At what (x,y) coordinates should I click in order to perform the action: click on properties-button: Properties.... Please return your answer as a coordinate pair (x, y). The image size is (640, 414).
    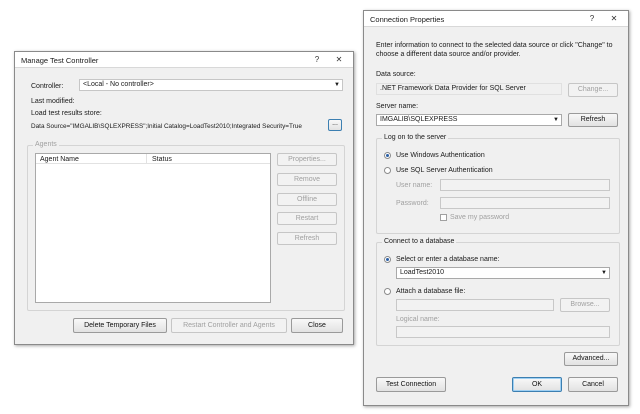
    Looking at the image, I should click on (307, 159).